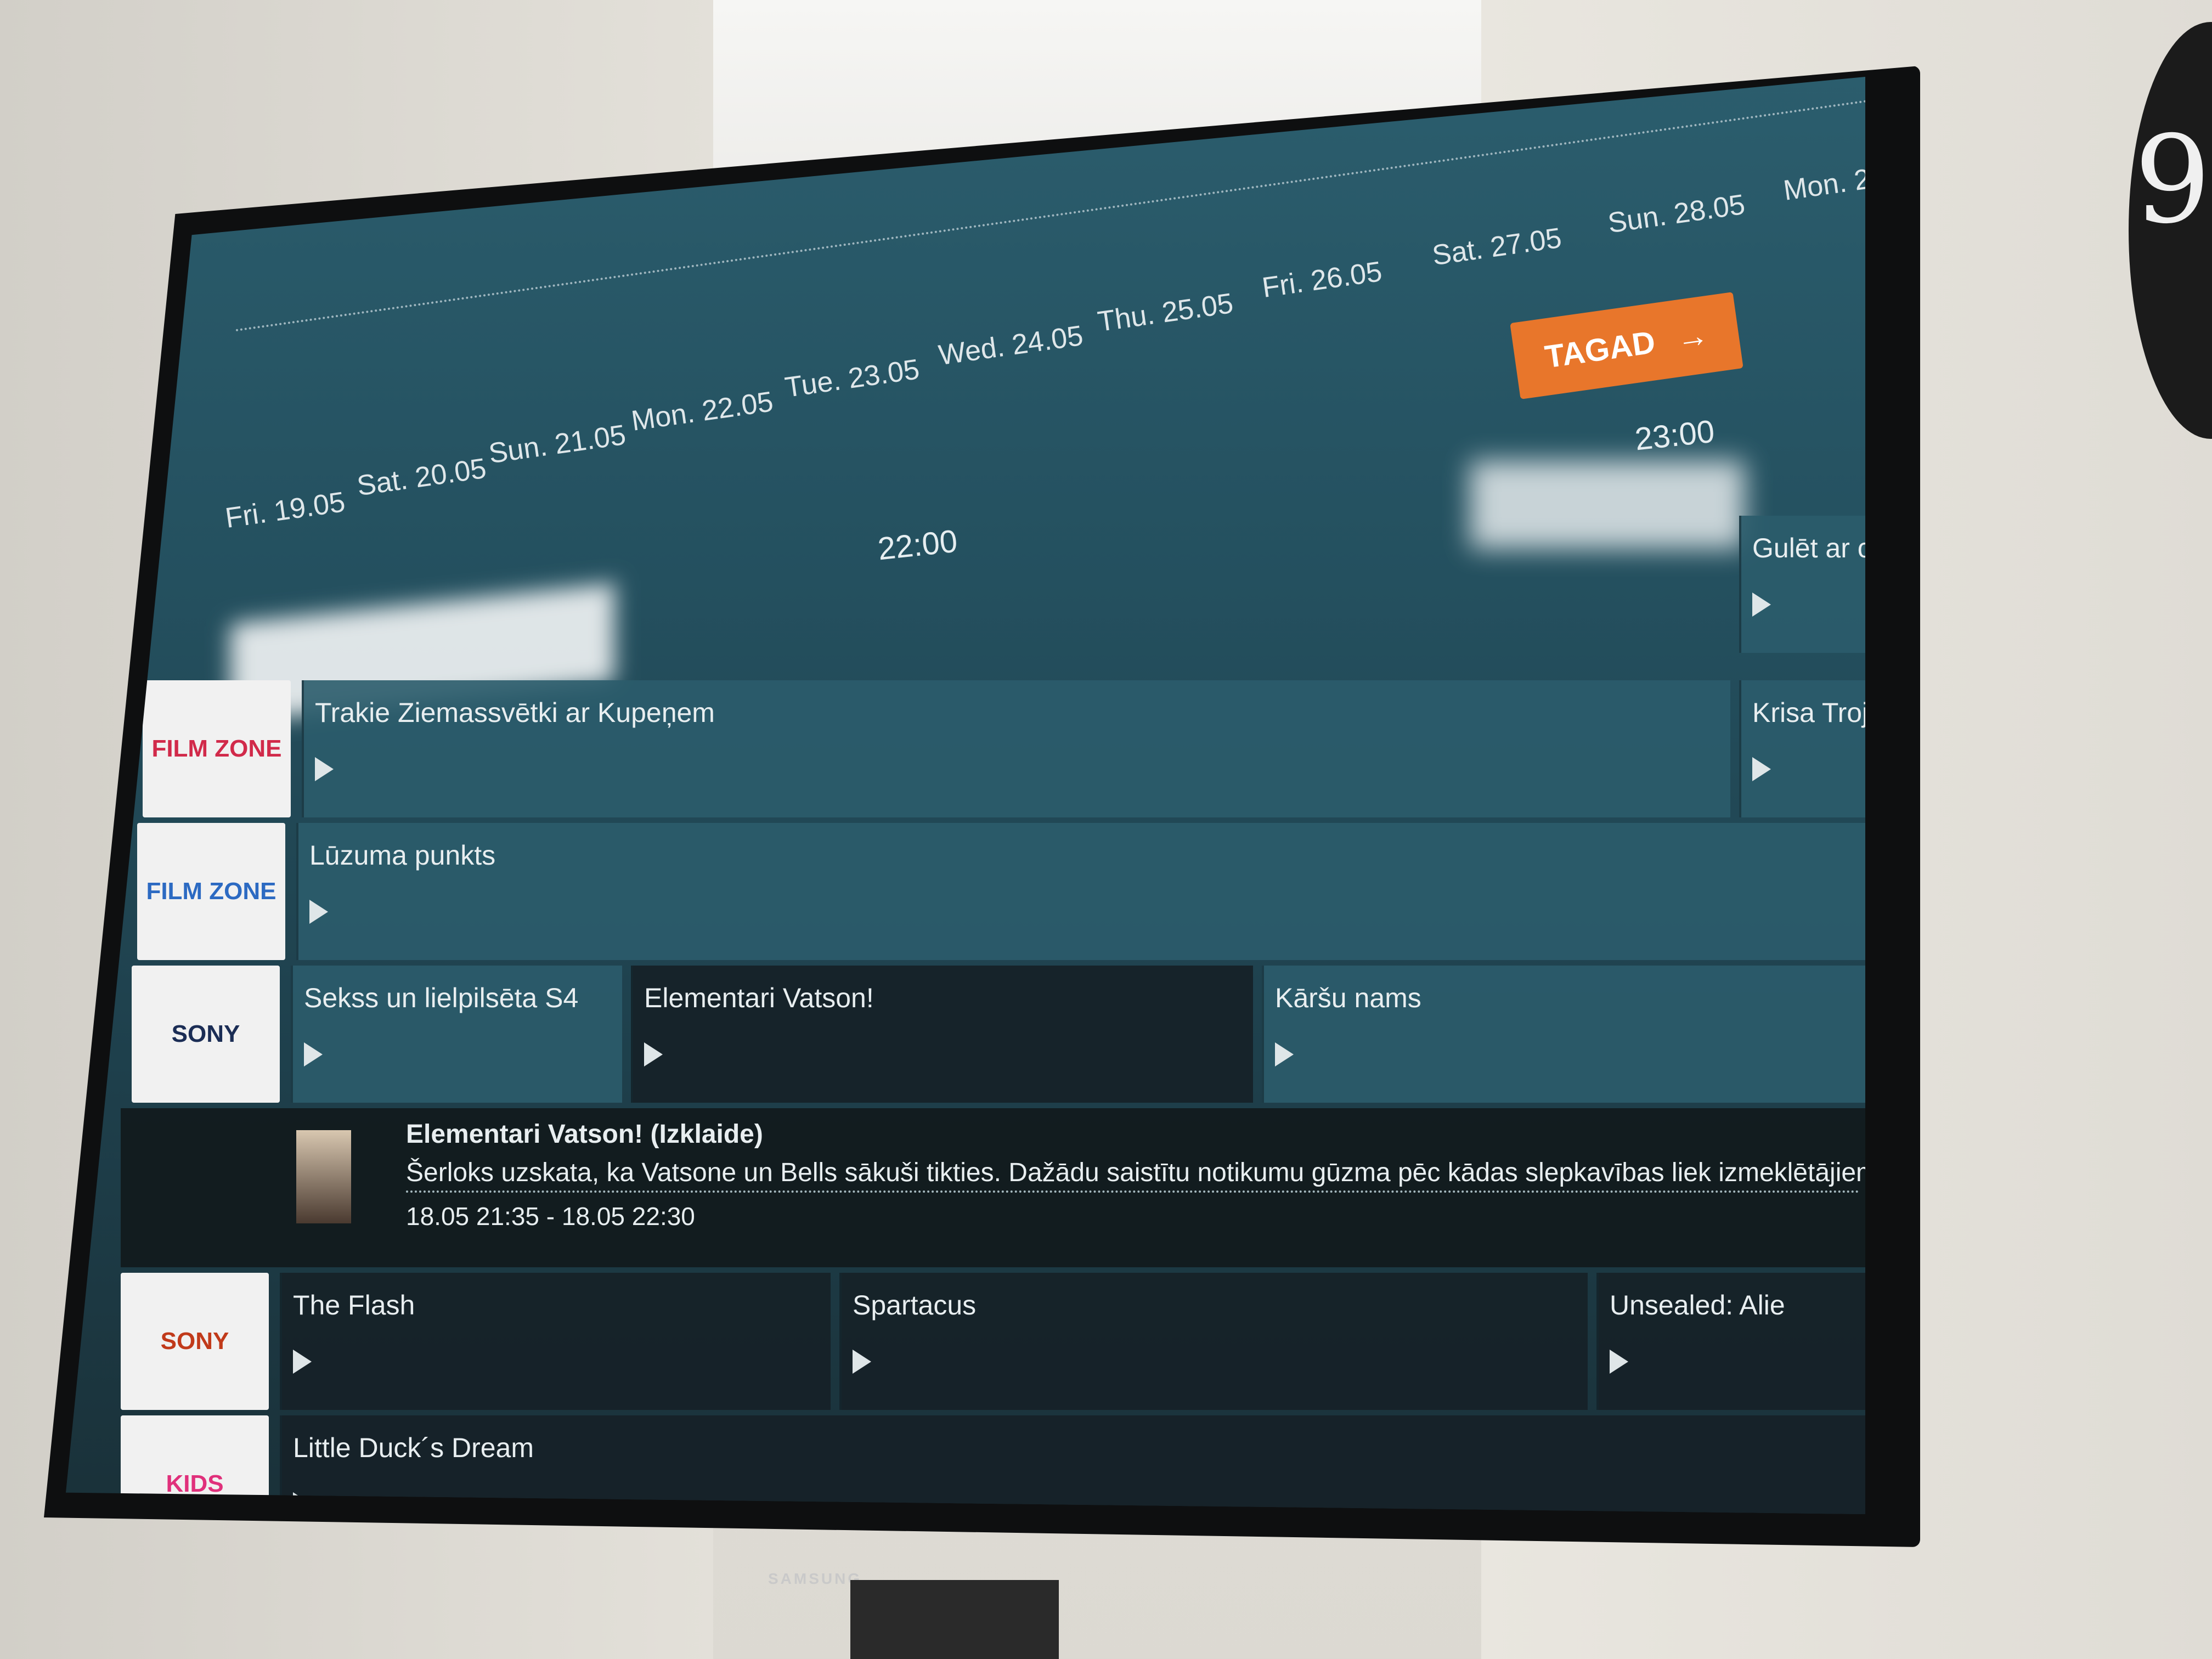 This screenshot has height=1659, width=2212. I want to click on program-tile: Krisa Trojano, so click(1802, 749).